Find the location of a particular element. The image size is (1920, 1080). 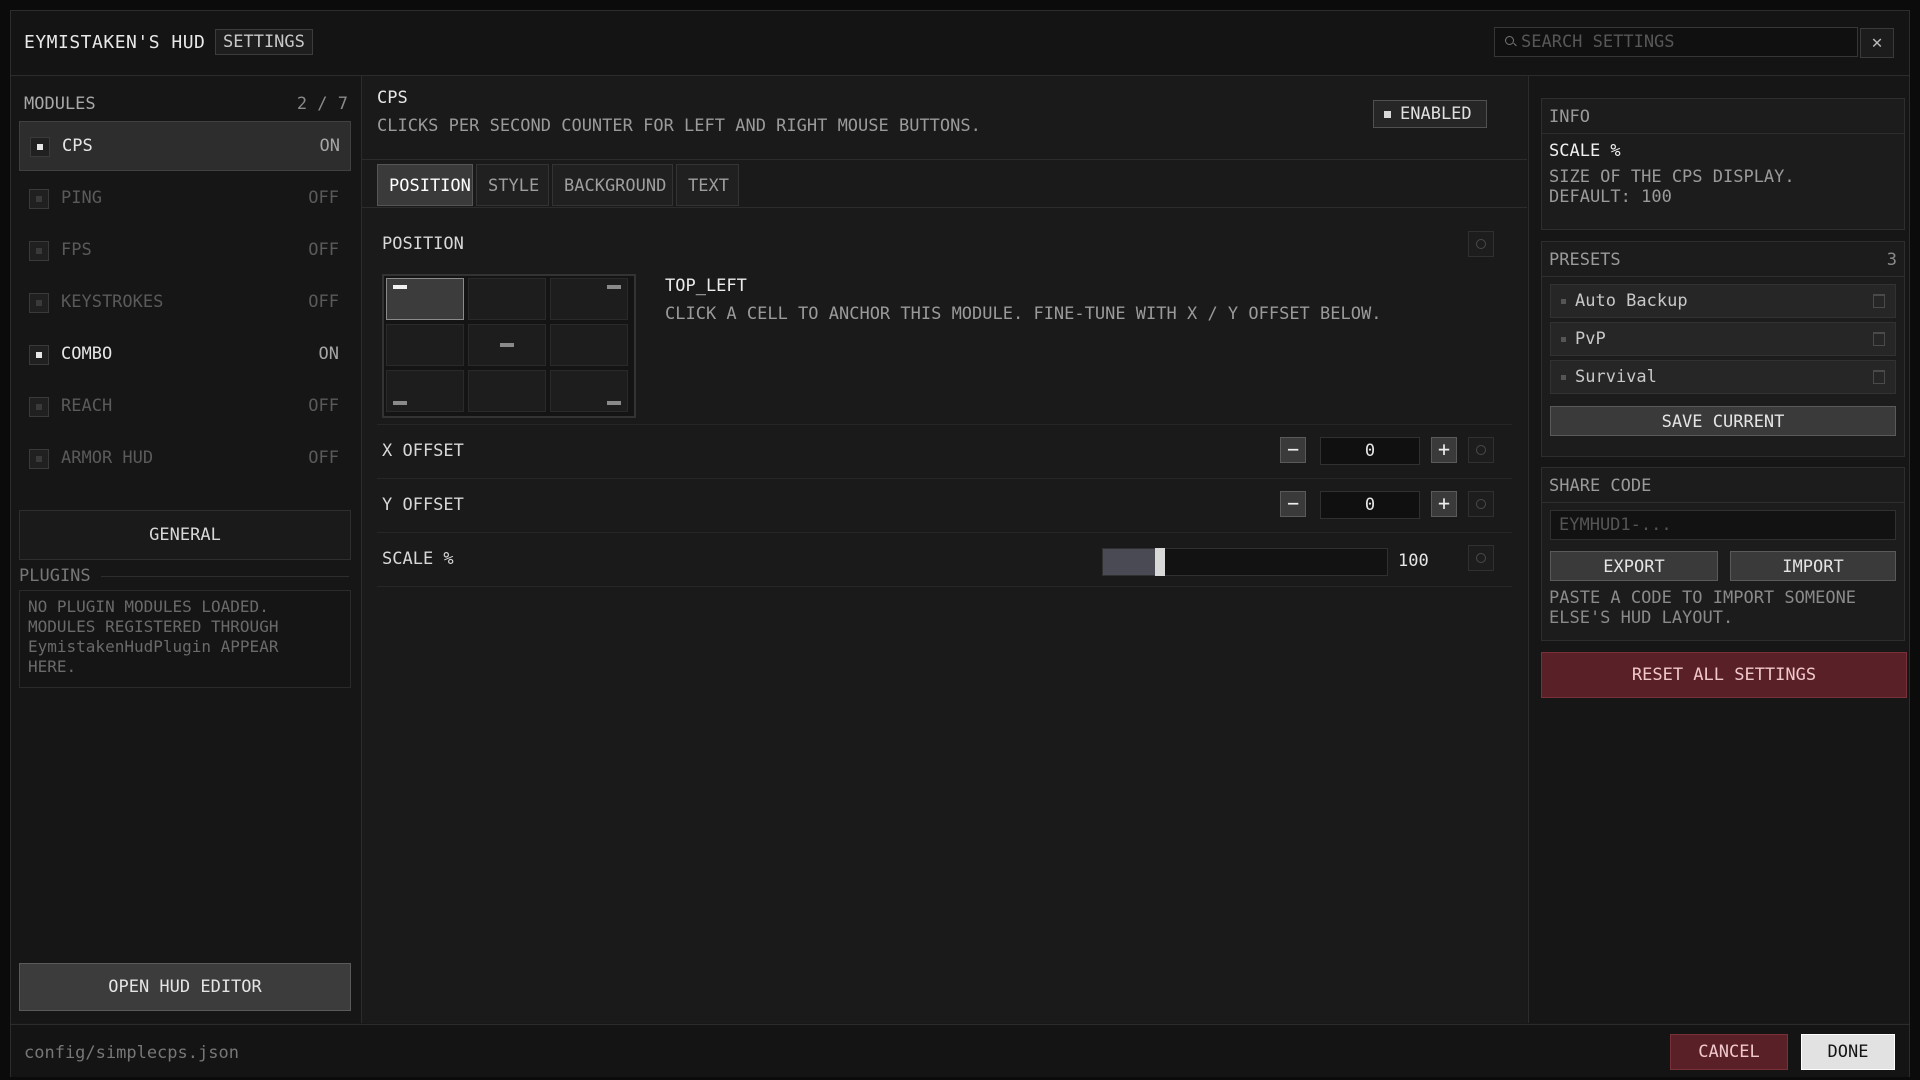

config-file-path: config/simplecps.json is located at coordinates (131, 1053).